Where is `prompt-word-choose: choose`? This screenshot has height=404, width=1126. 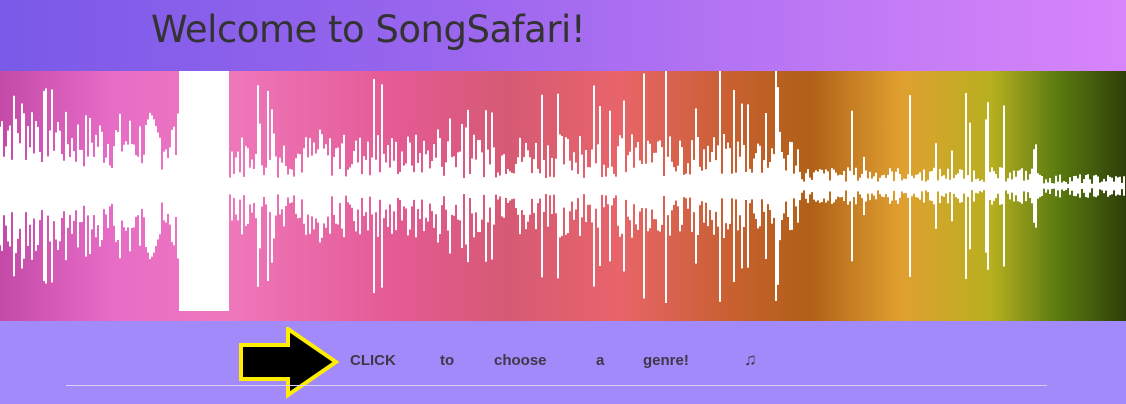
prompt-word-choose: choose is located at coordinates (520, 360).